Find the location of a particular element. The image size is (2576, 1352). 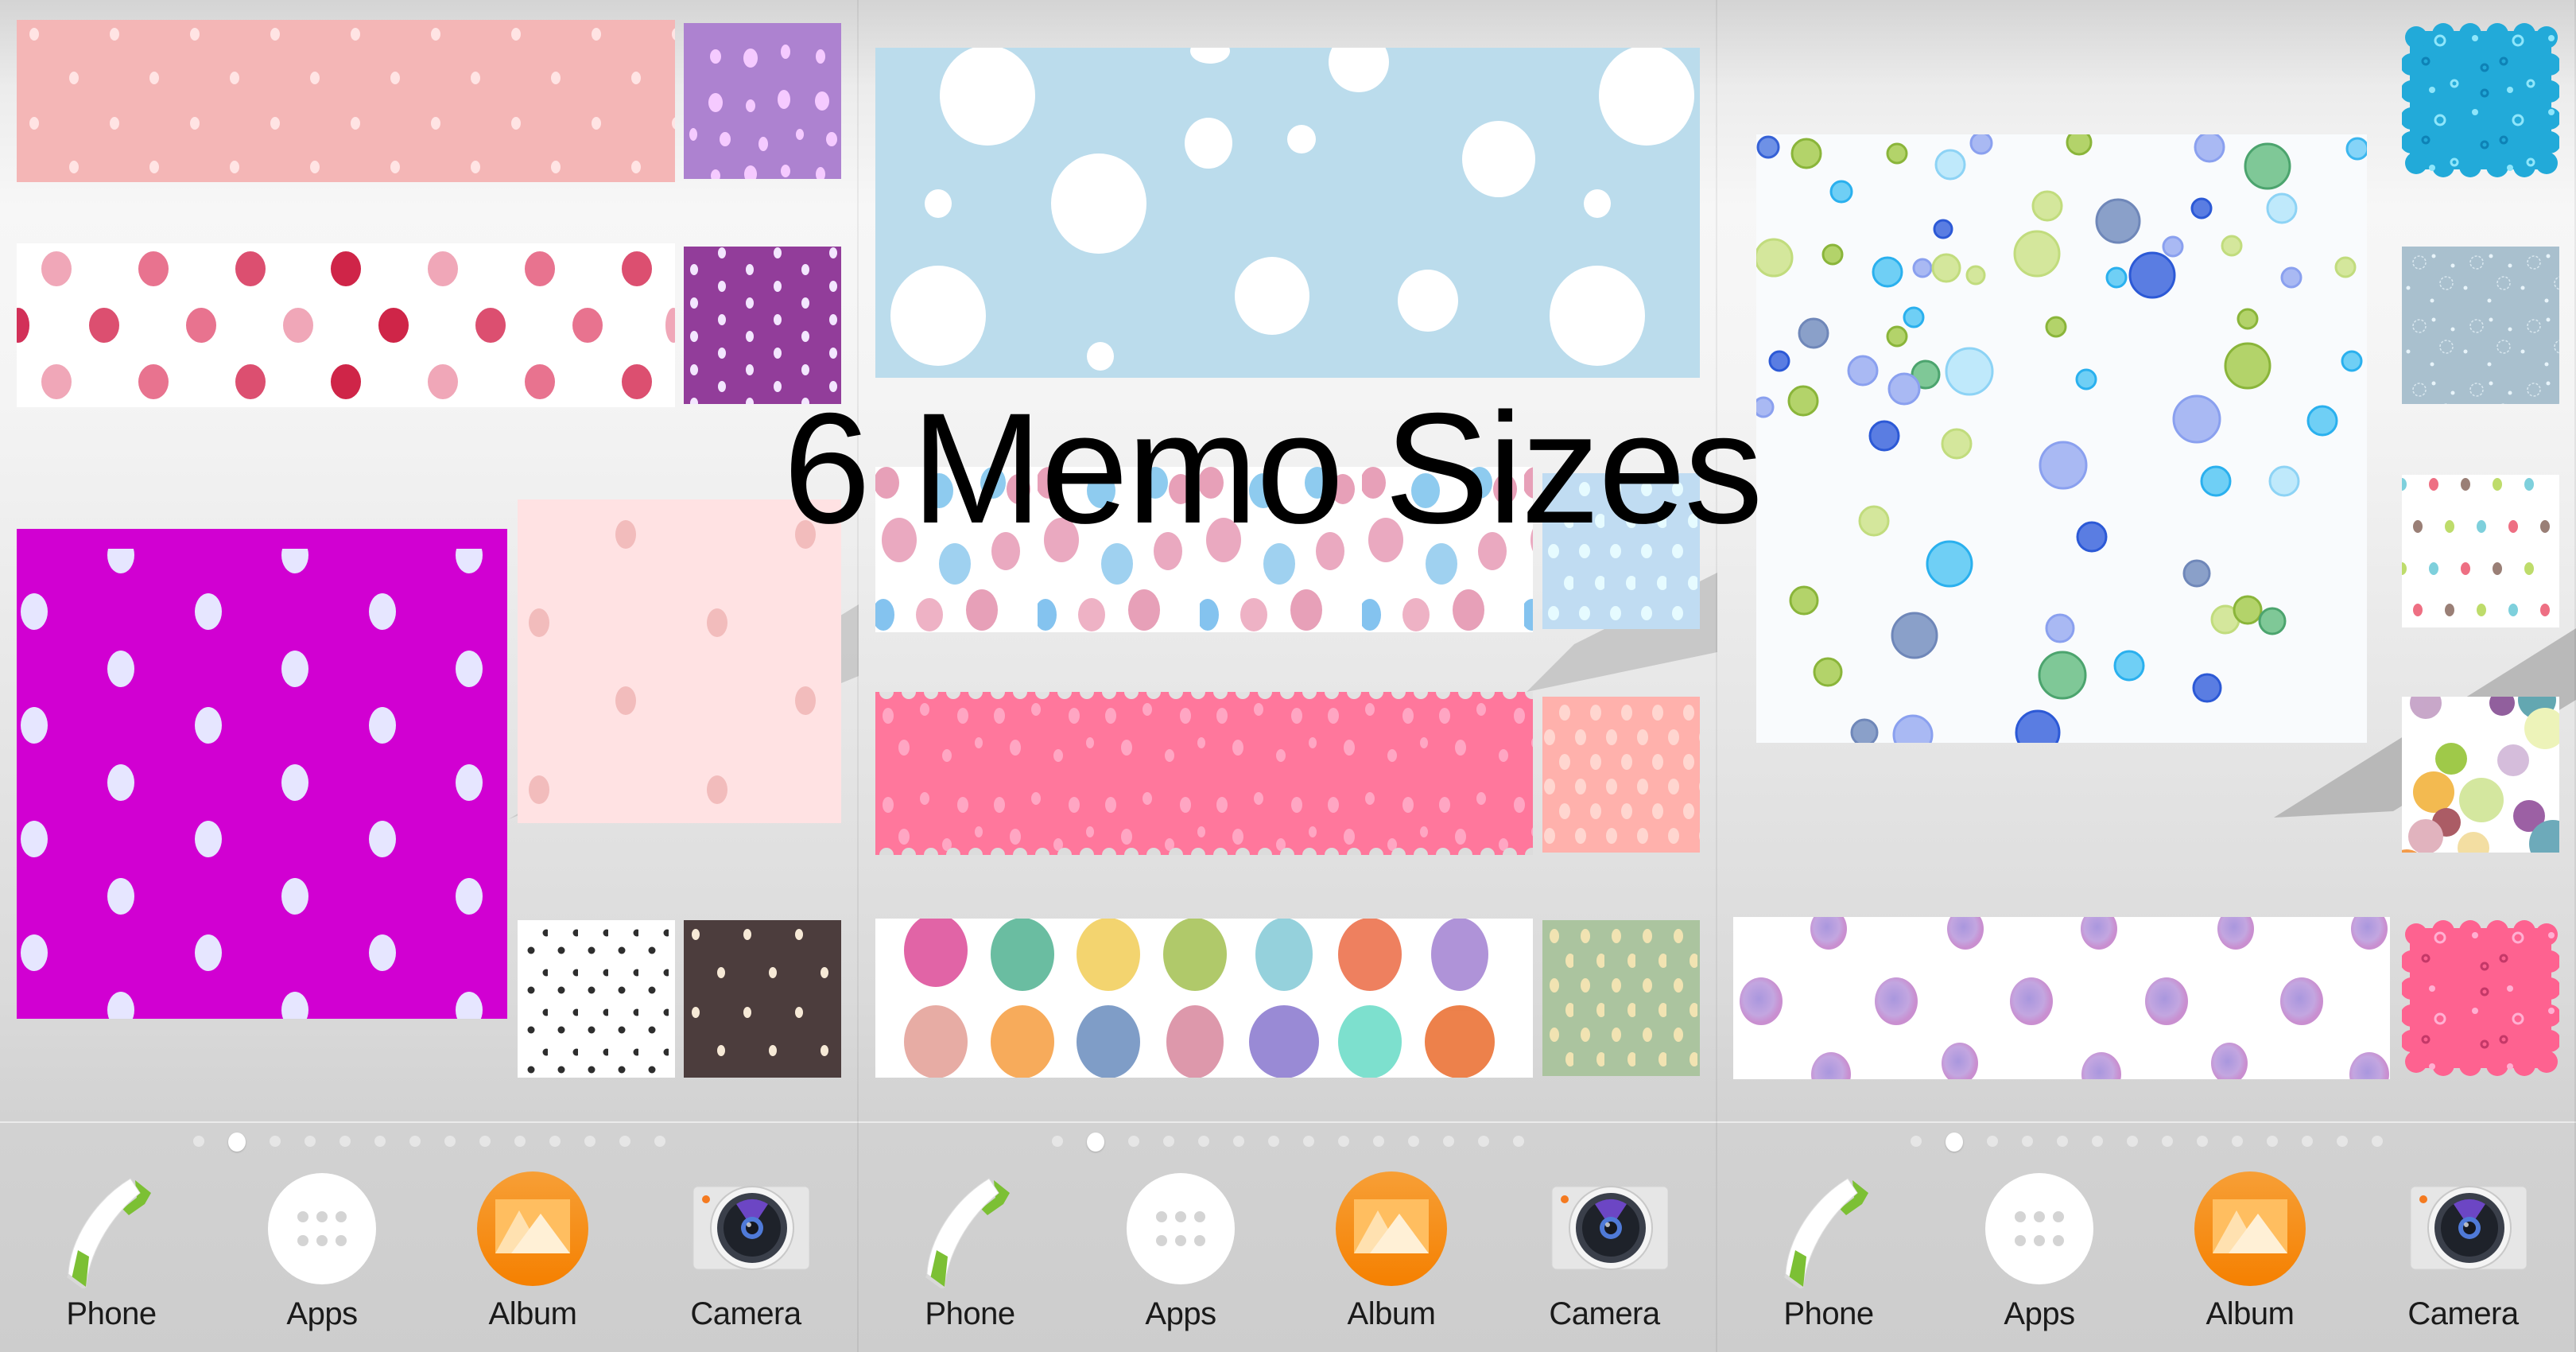

memo-glossy-bubbles-large is located at coordinates (2061, 439).